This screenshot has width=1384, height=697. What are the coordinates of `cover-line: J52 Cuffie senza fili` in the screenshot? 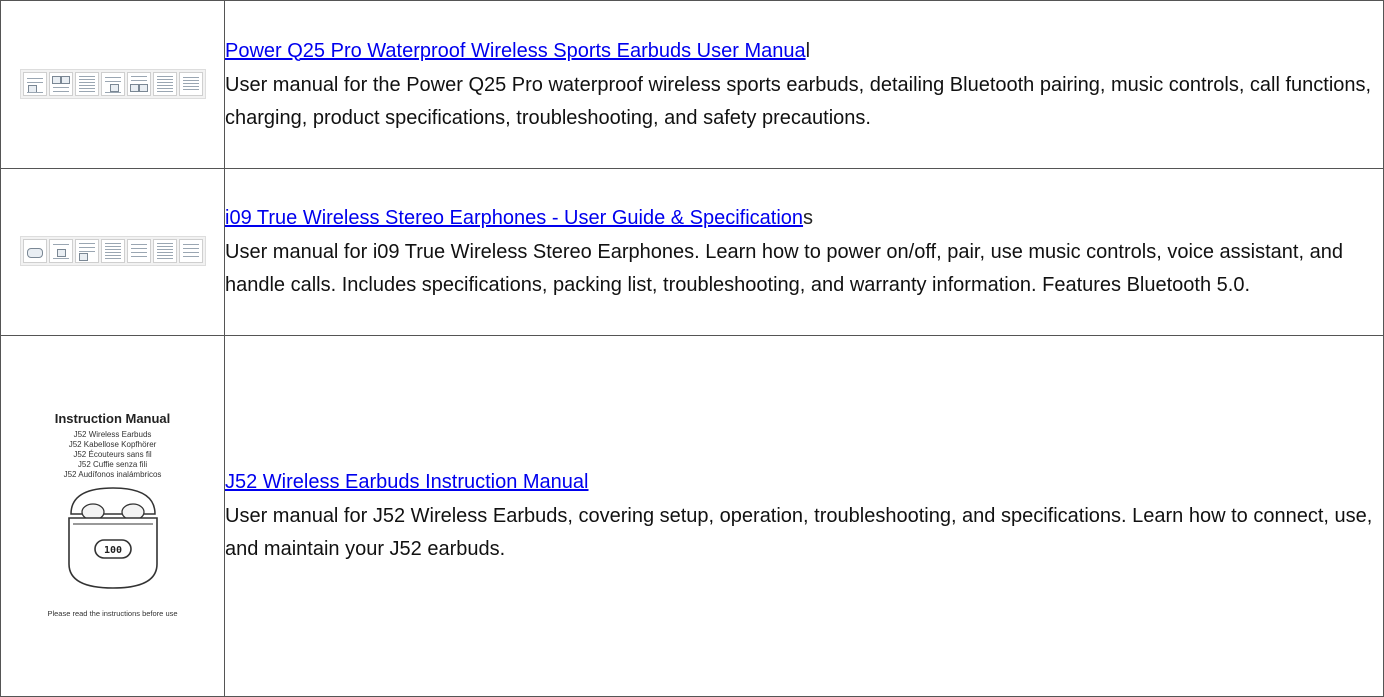 It's located at (112, 464).